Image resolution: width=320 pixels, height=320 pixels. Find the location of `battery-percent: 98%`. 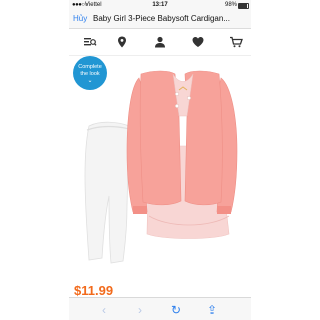

battery-percent: 98% is located at coordinates (230, 5).